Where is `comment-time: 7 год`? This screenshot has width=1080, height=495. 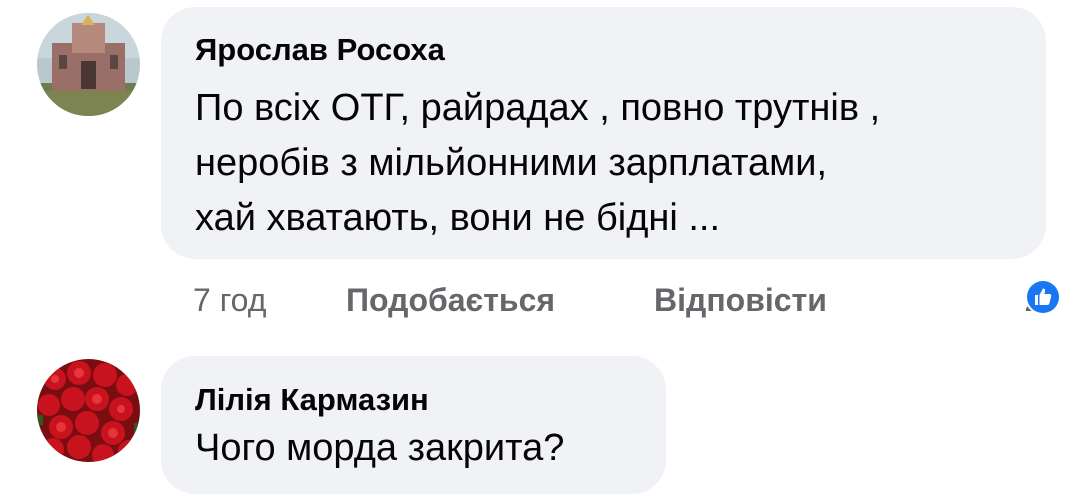 comment-time: 7 год is located at coordinates (229, 300).